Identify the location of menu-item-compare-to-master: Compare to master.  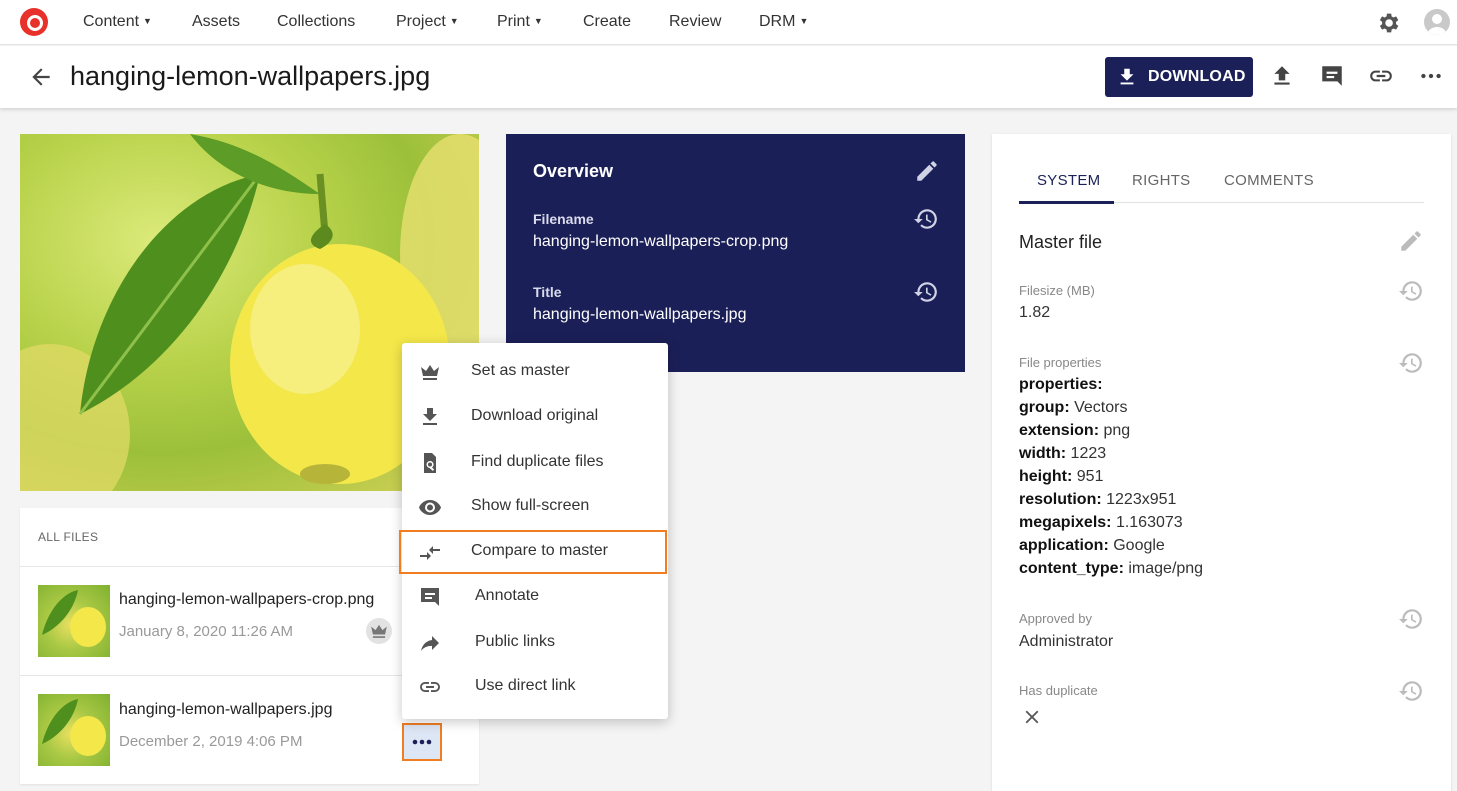
(533, 552).